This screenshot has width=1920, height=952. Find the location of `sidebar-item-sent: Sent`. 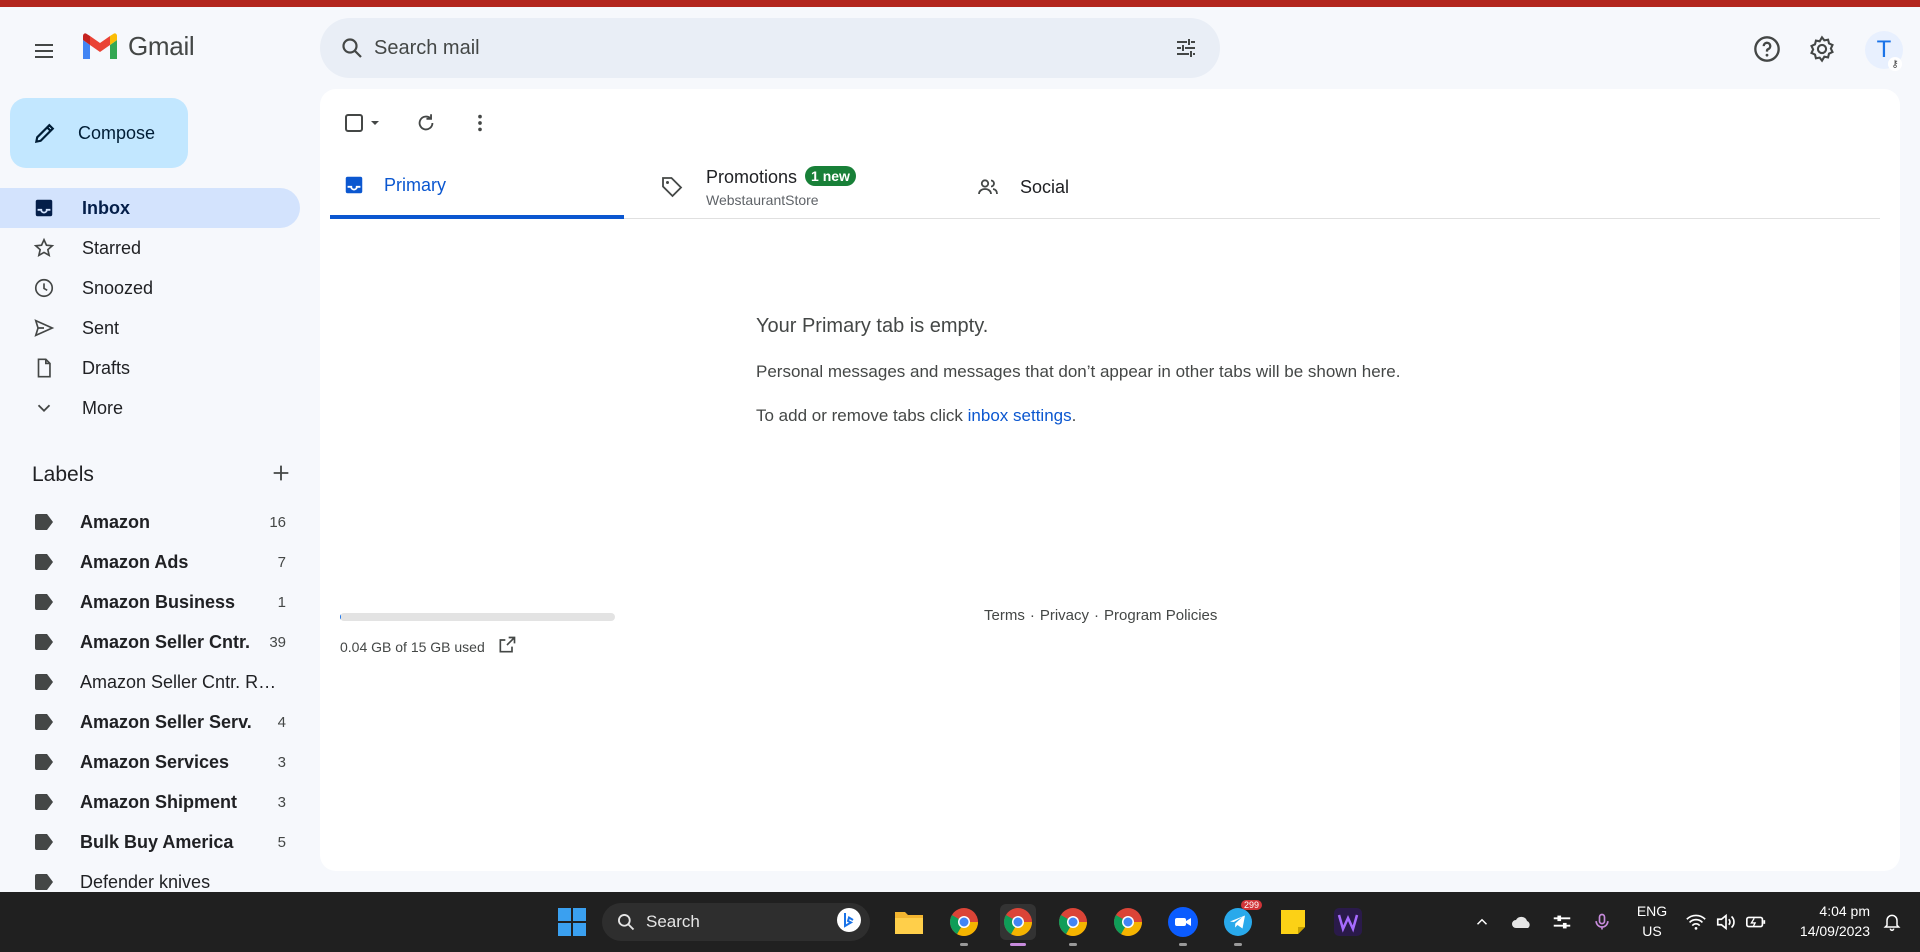

sidebar-item-sent: Sent is located at coordinates (150, 328).